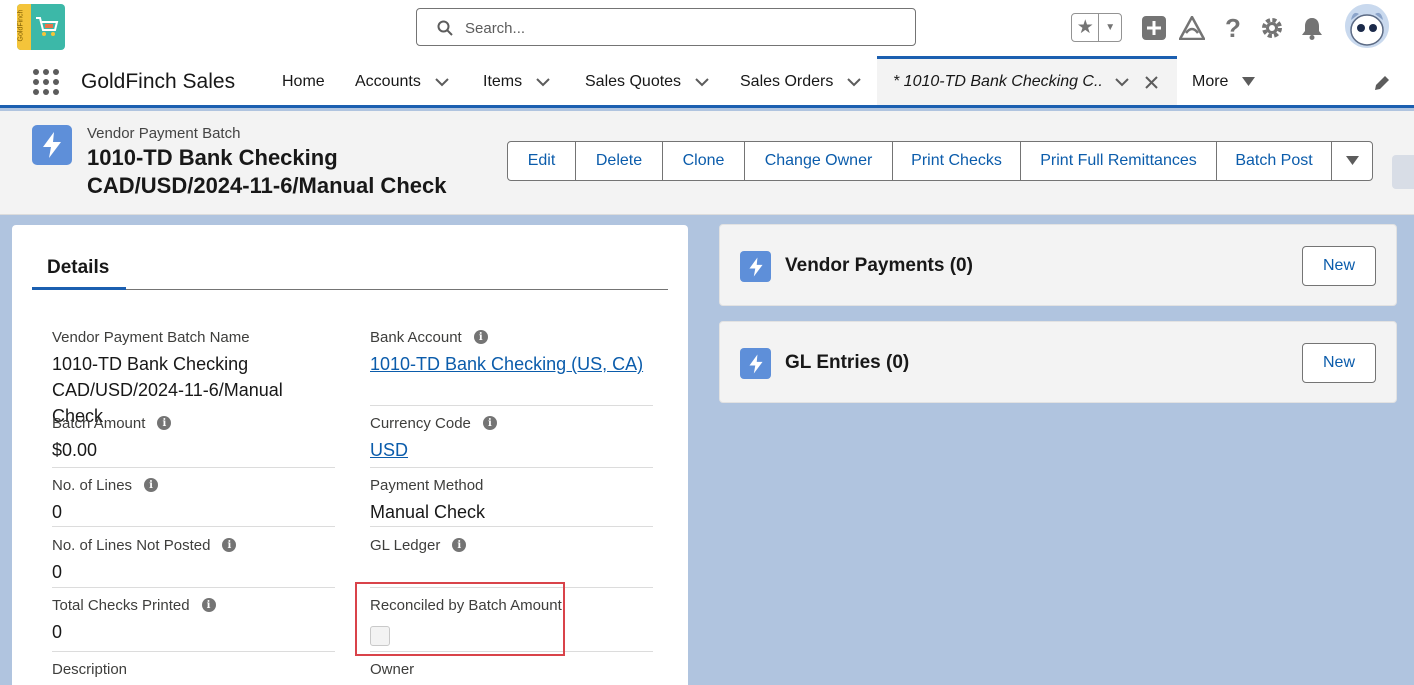 The image size is (1414, 685). I want to click on nav-item-label: Home, so click(303, 81).